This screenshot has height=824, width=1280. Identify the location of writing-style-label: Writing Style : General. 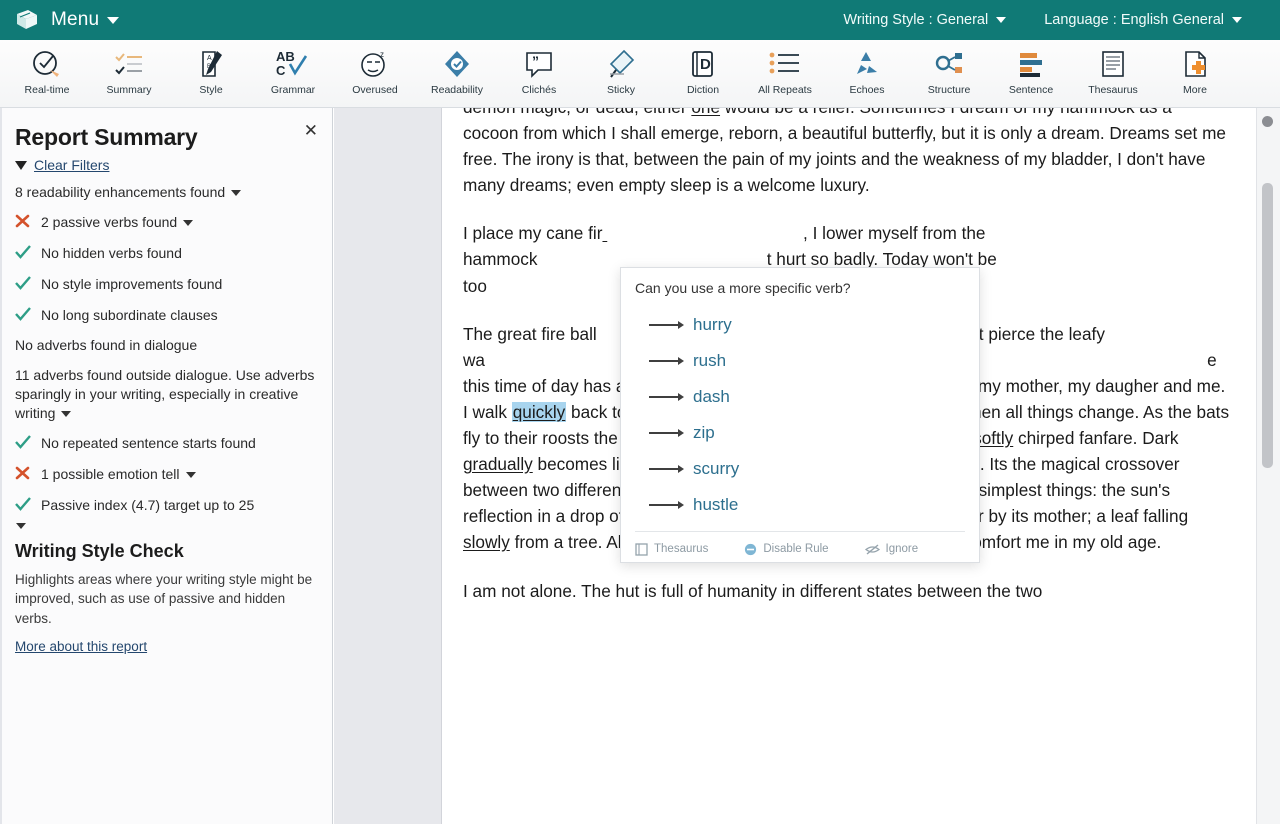
(916, 20).